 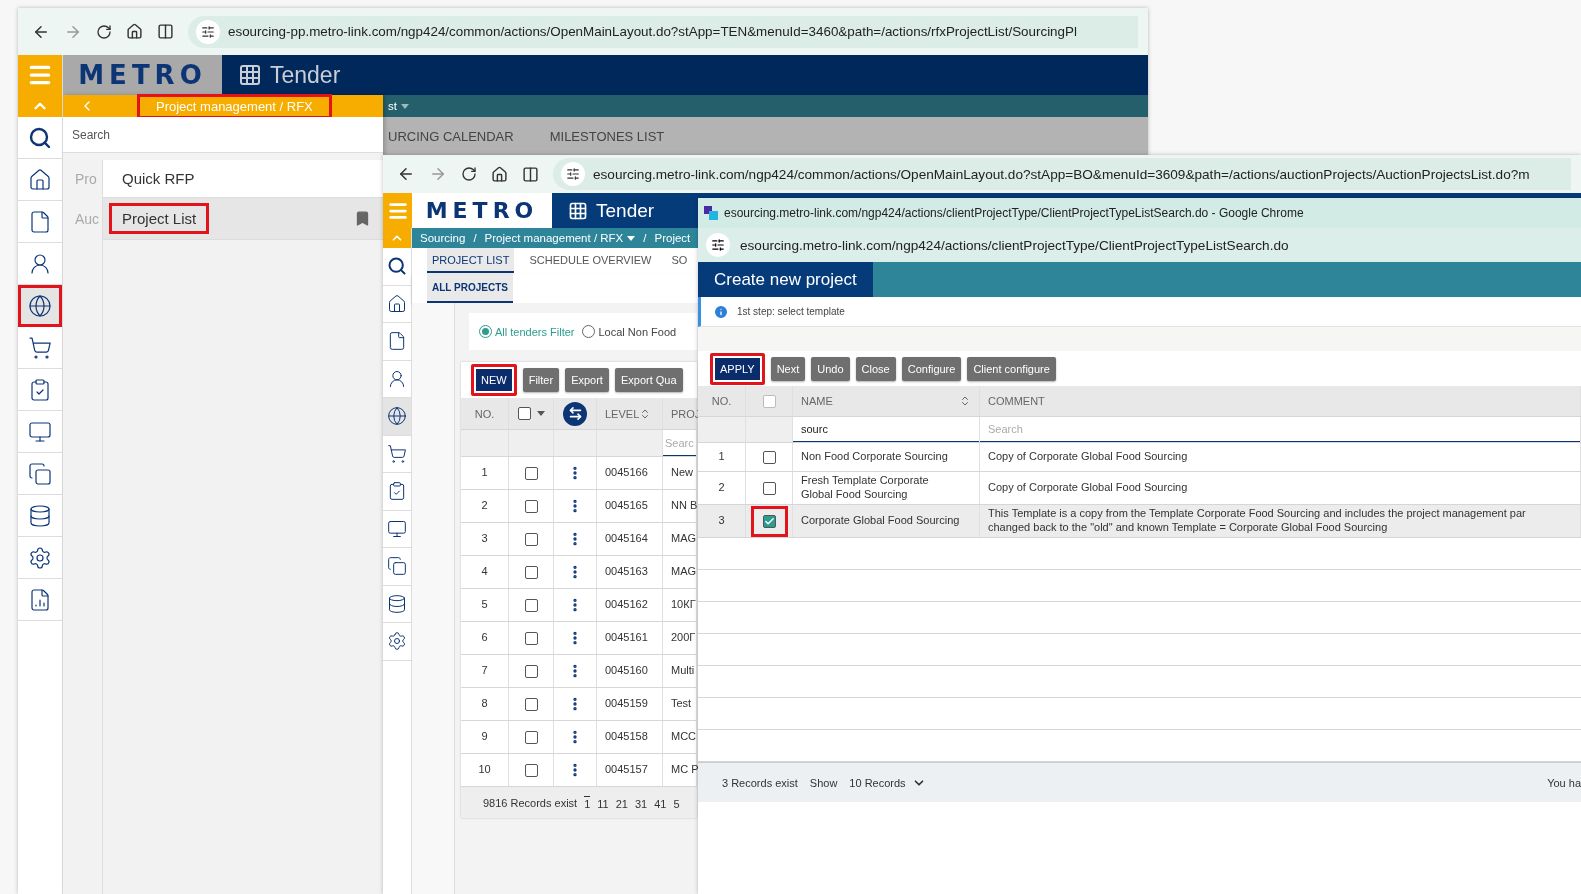 I want to click on tab: PROJECT LIST, so click(x=471, y=260).